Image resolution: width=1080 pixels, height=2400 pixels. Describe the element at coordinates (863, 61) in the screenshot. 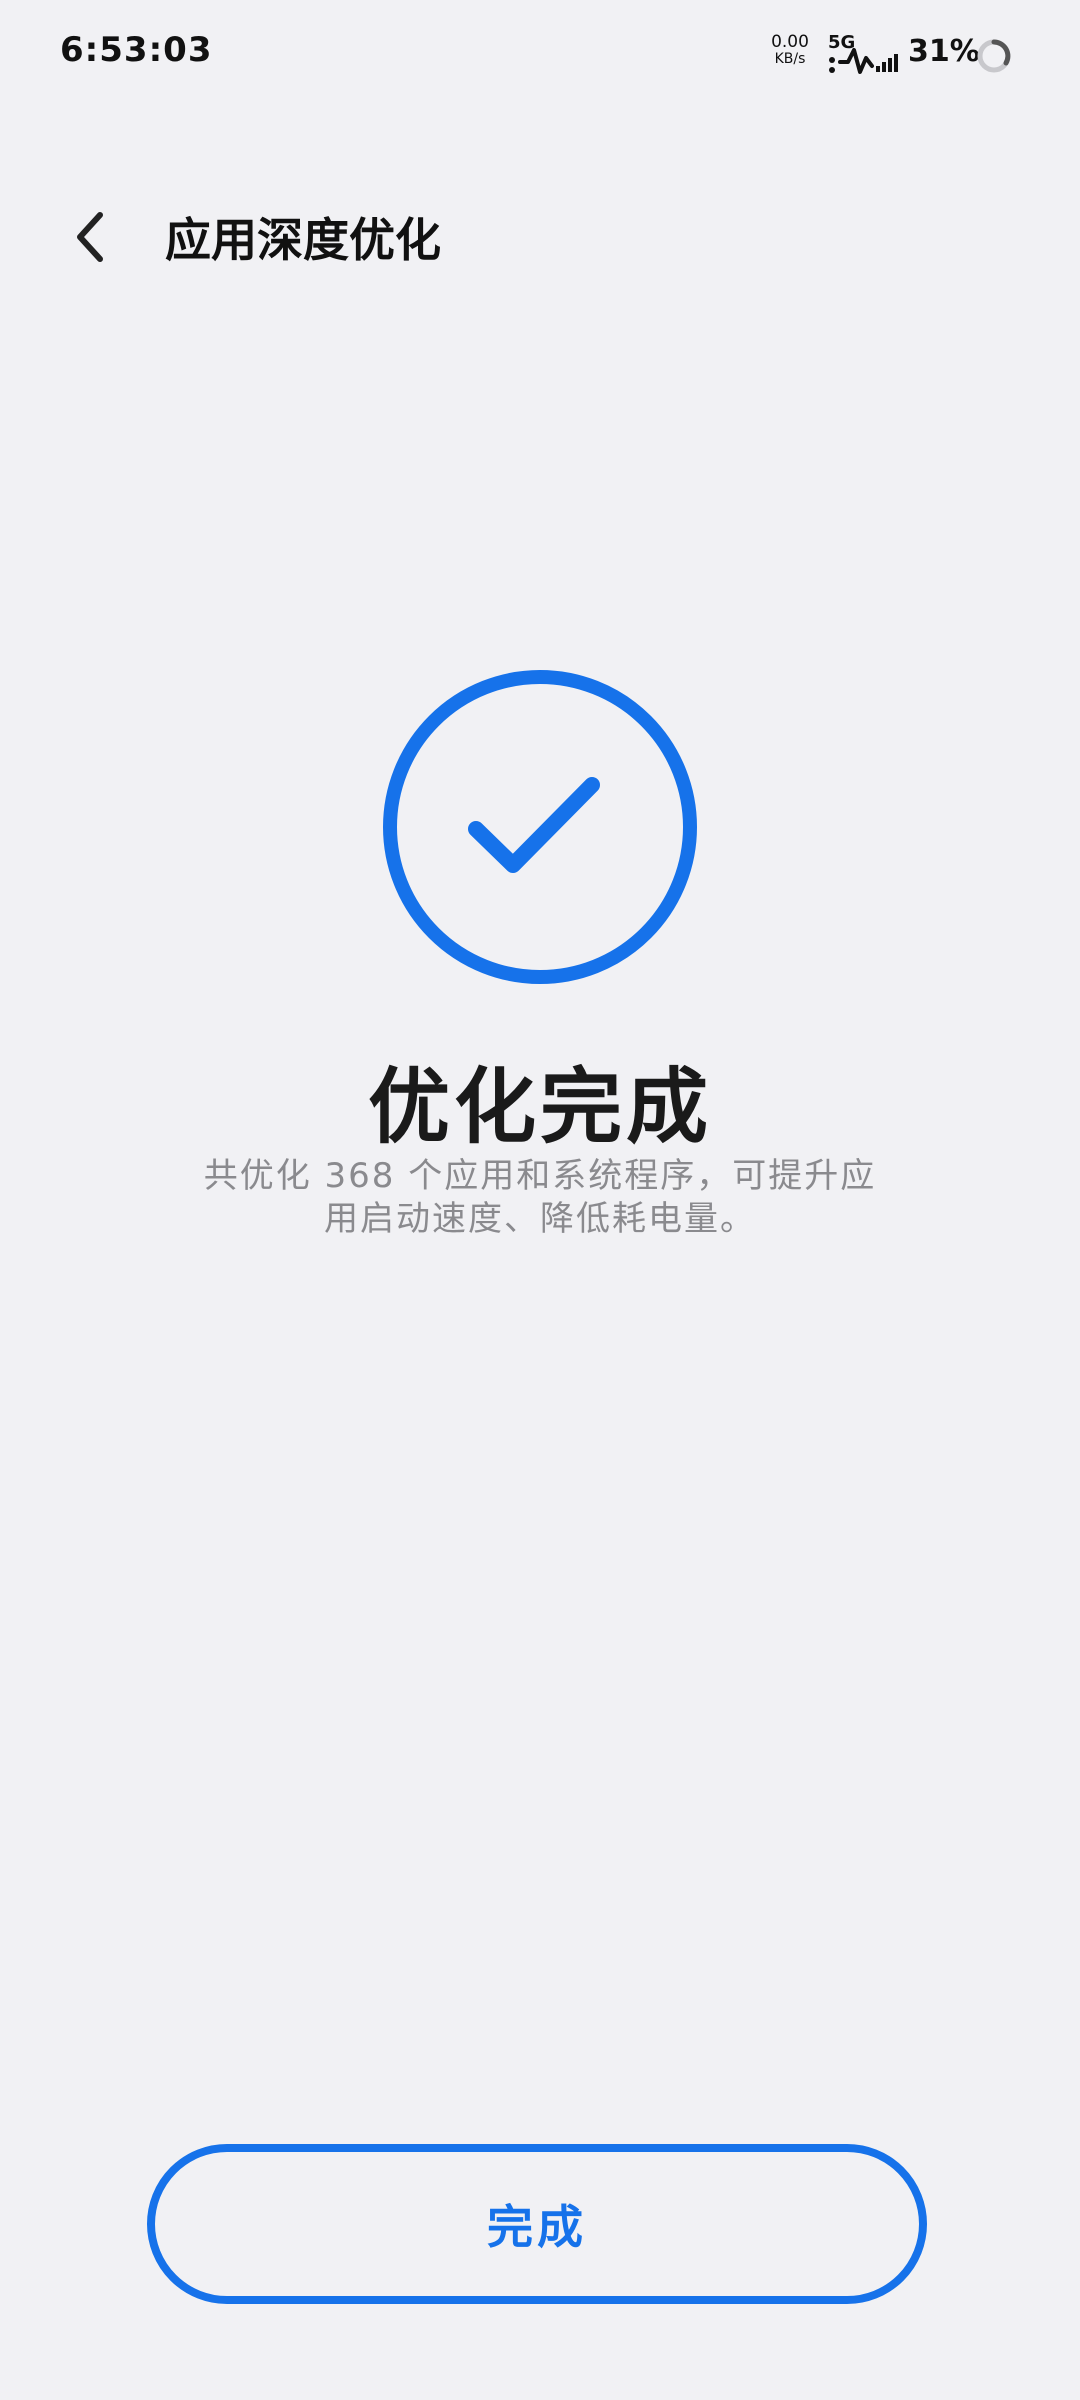

I see `5g-signal-icon` at that location.